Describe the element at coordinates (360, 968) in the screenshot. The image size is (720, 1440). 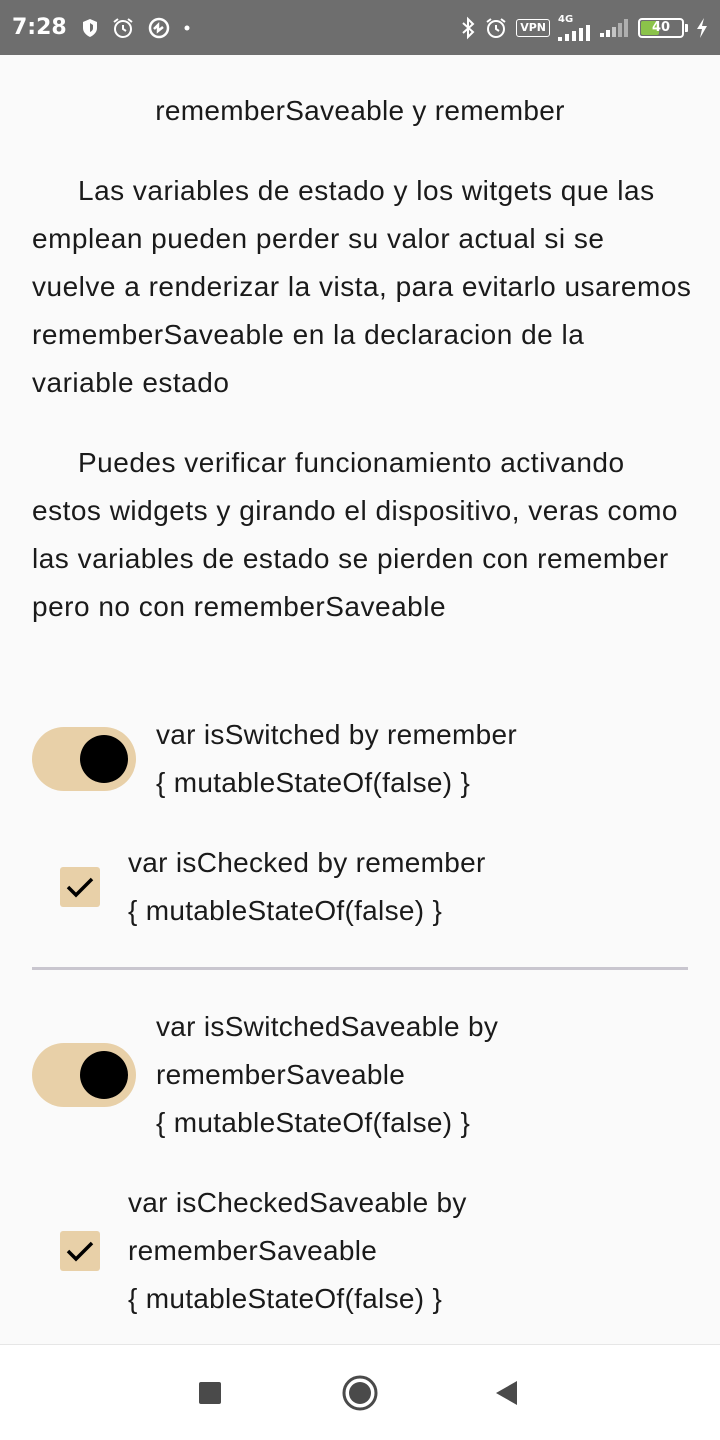
I see `section-divider` at that location.